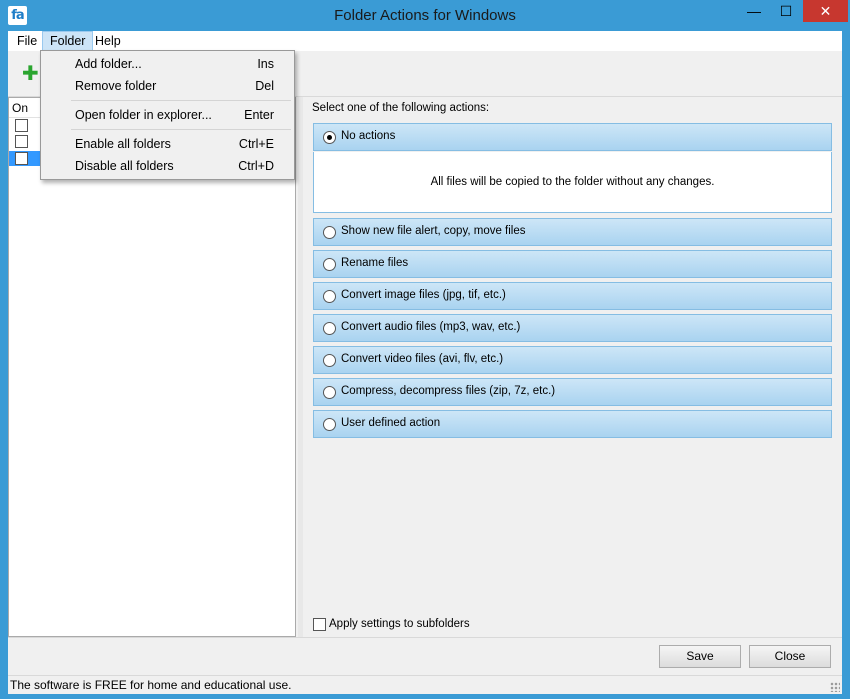  I want to click on action-label: User defined action, so click(391, 423).